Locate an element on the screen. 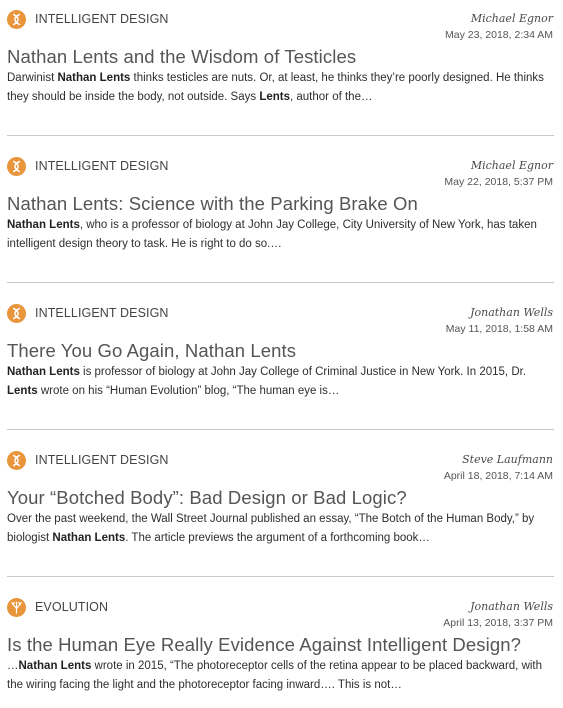  article-title-link: Nathan Lents and the Wisdom of Testicles is located at coordinates (181, 57).